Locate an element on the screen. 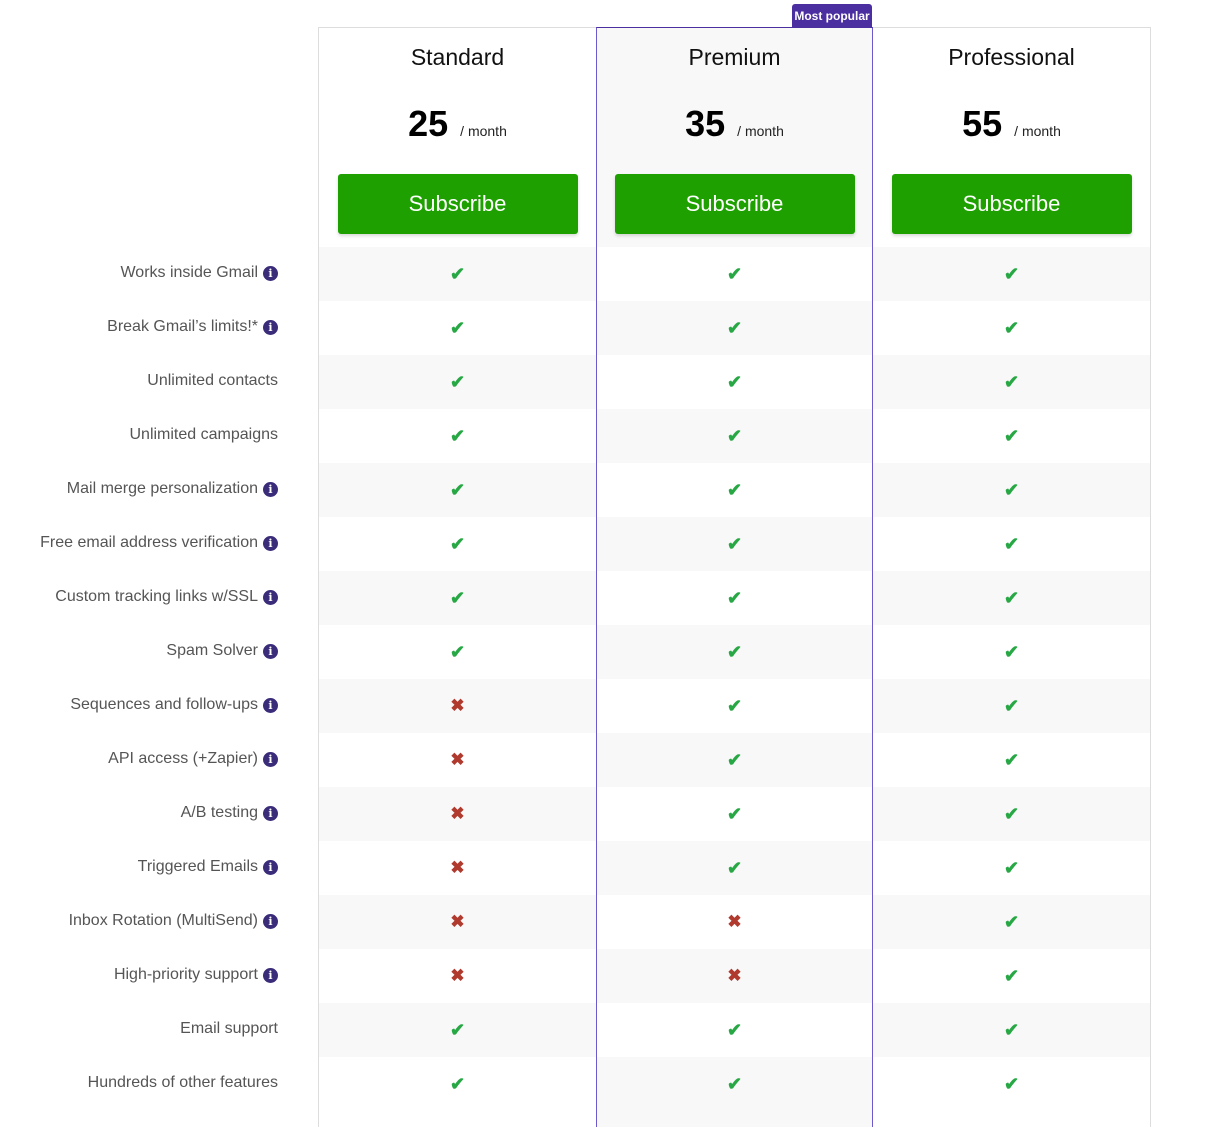 Image resolution: width=1230 pixels, height=1127 pixels. feature-label-text: Free email address verification is located at coordinates (149, 542).